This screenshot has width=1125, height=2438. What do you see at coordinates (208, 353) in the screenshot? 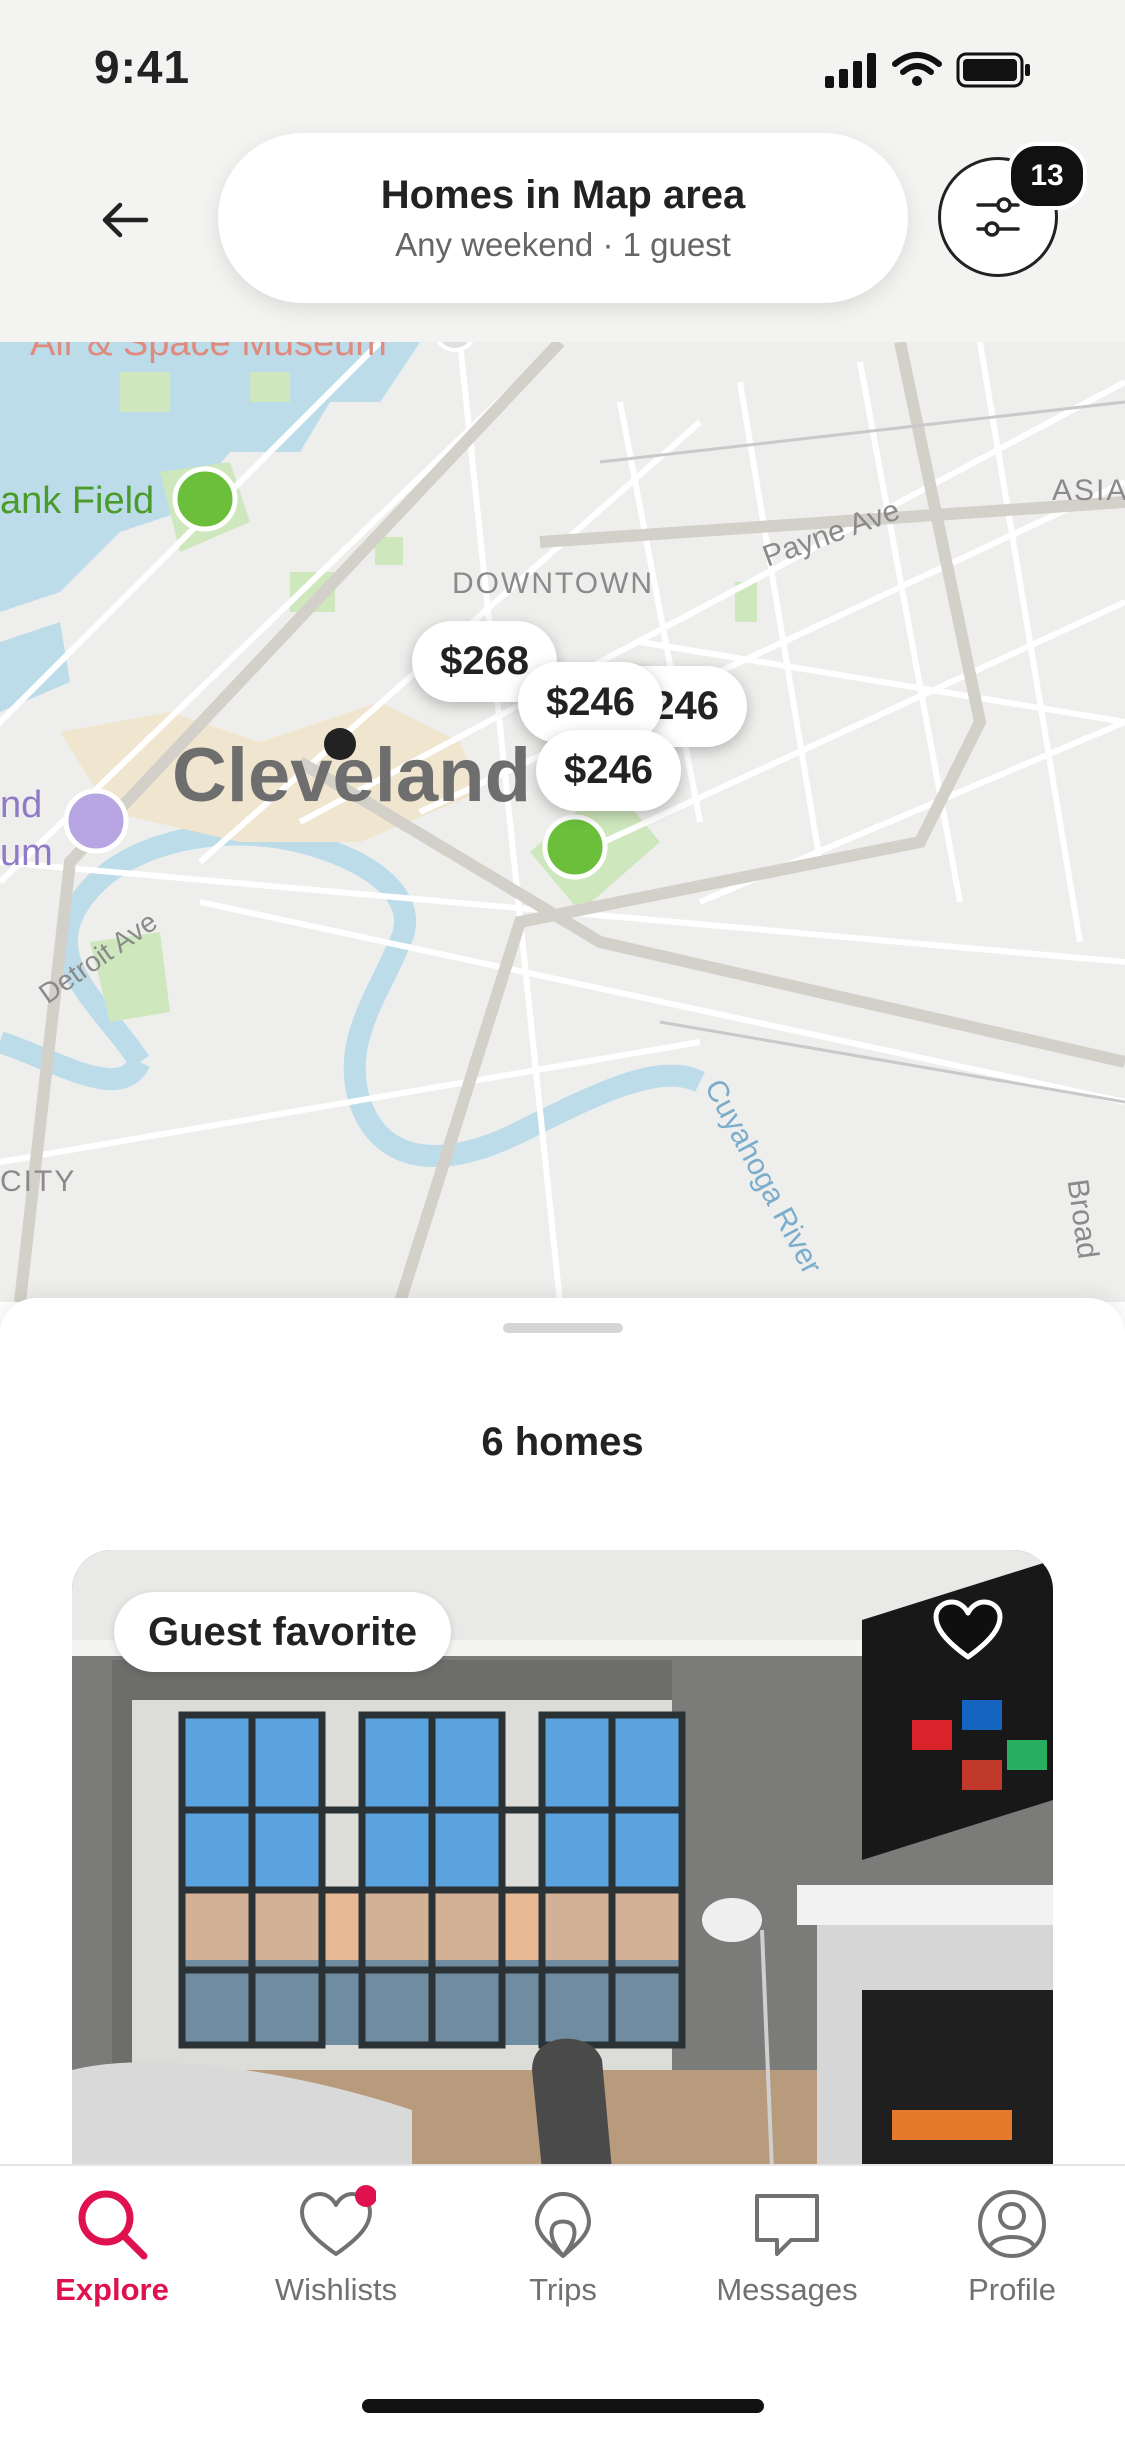
I see `map-label-museum: Air & Space Museum` at bounding box center [208, 353].